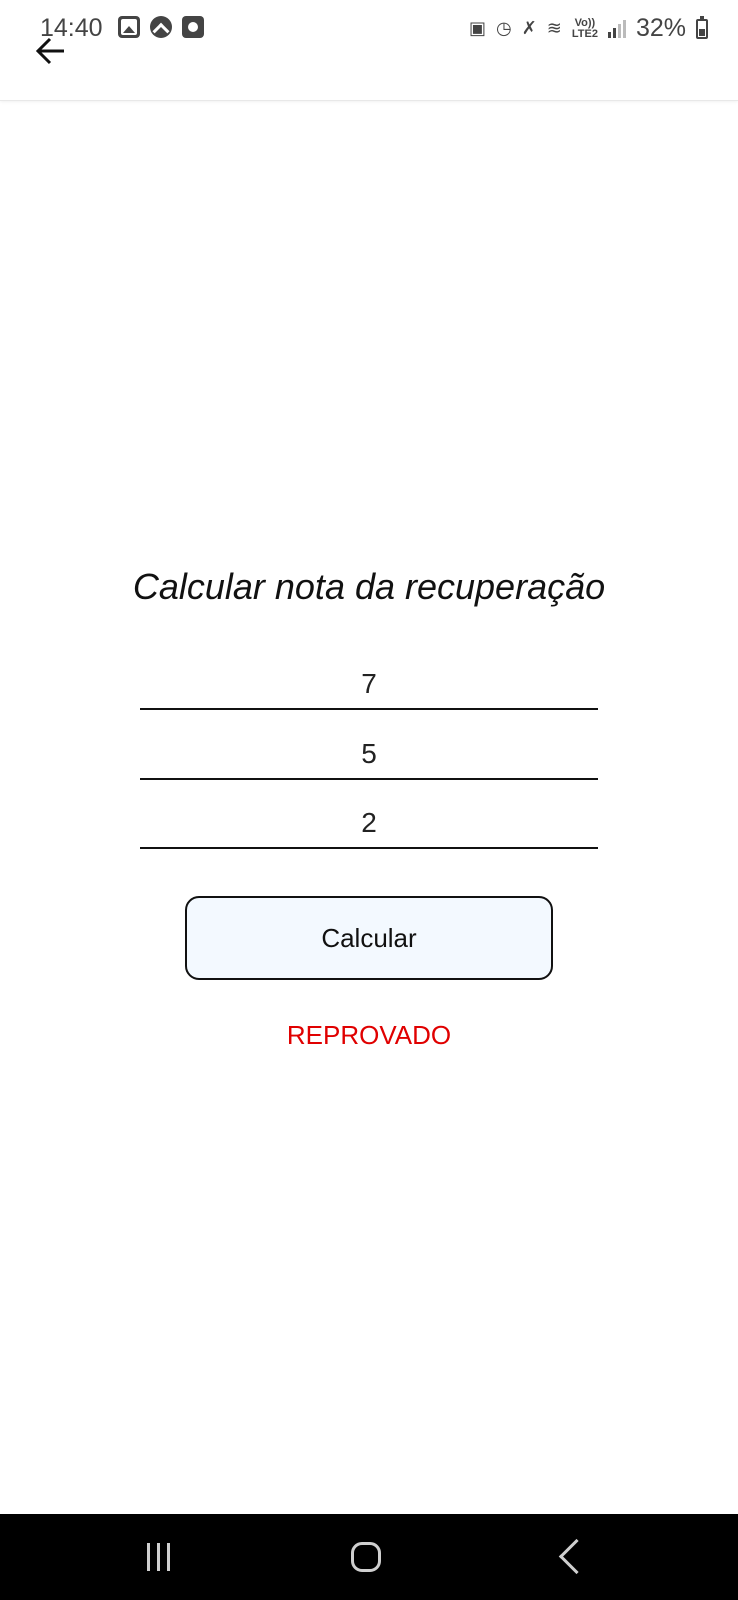  What do you see at coordinates (503, 28) in the screenshot?
I see `alarm-icon: ◷` at bounding box center [503, 28].